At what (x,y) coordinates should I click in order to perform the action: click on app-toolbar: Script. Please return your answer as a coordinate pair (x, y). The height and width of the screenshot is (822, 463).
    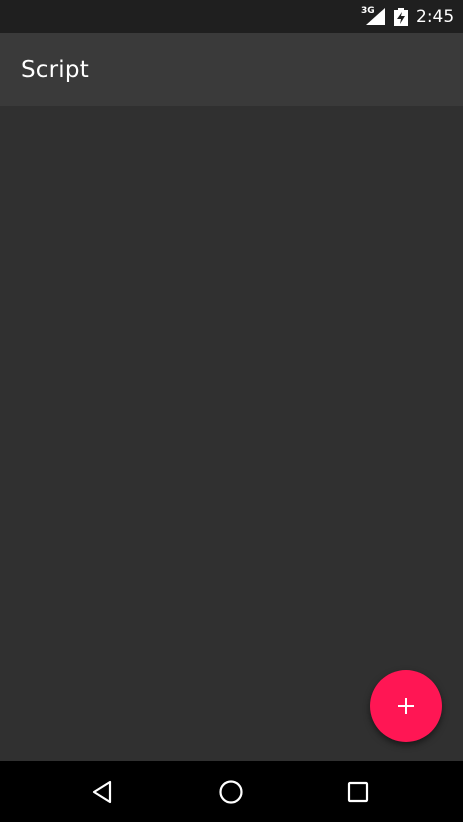
    Looking at the image, I should click on (231, 69).